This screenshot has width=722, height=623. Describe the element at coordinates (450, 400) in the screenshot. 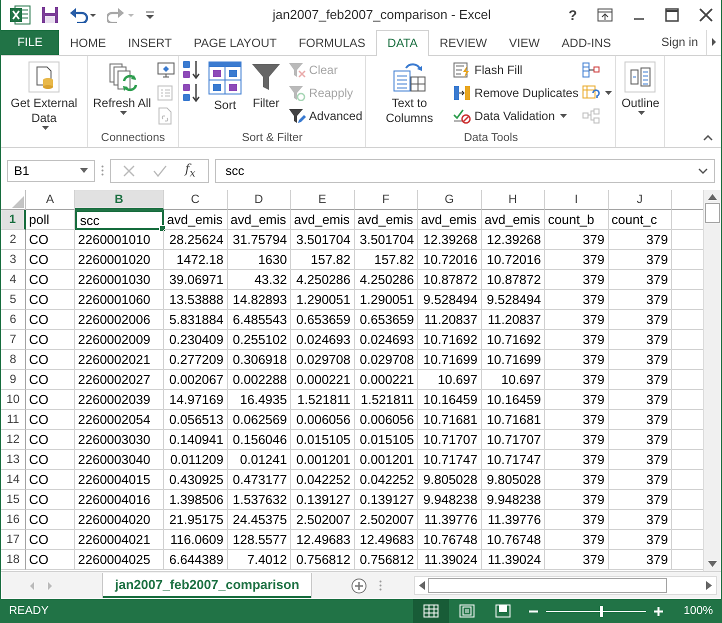

I see `table-cell: 10.16459` at that location.